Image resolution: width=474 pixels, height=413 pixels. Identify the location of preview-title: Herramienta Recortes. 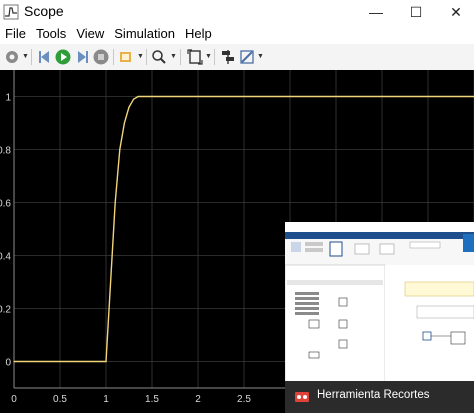
(373, 395).